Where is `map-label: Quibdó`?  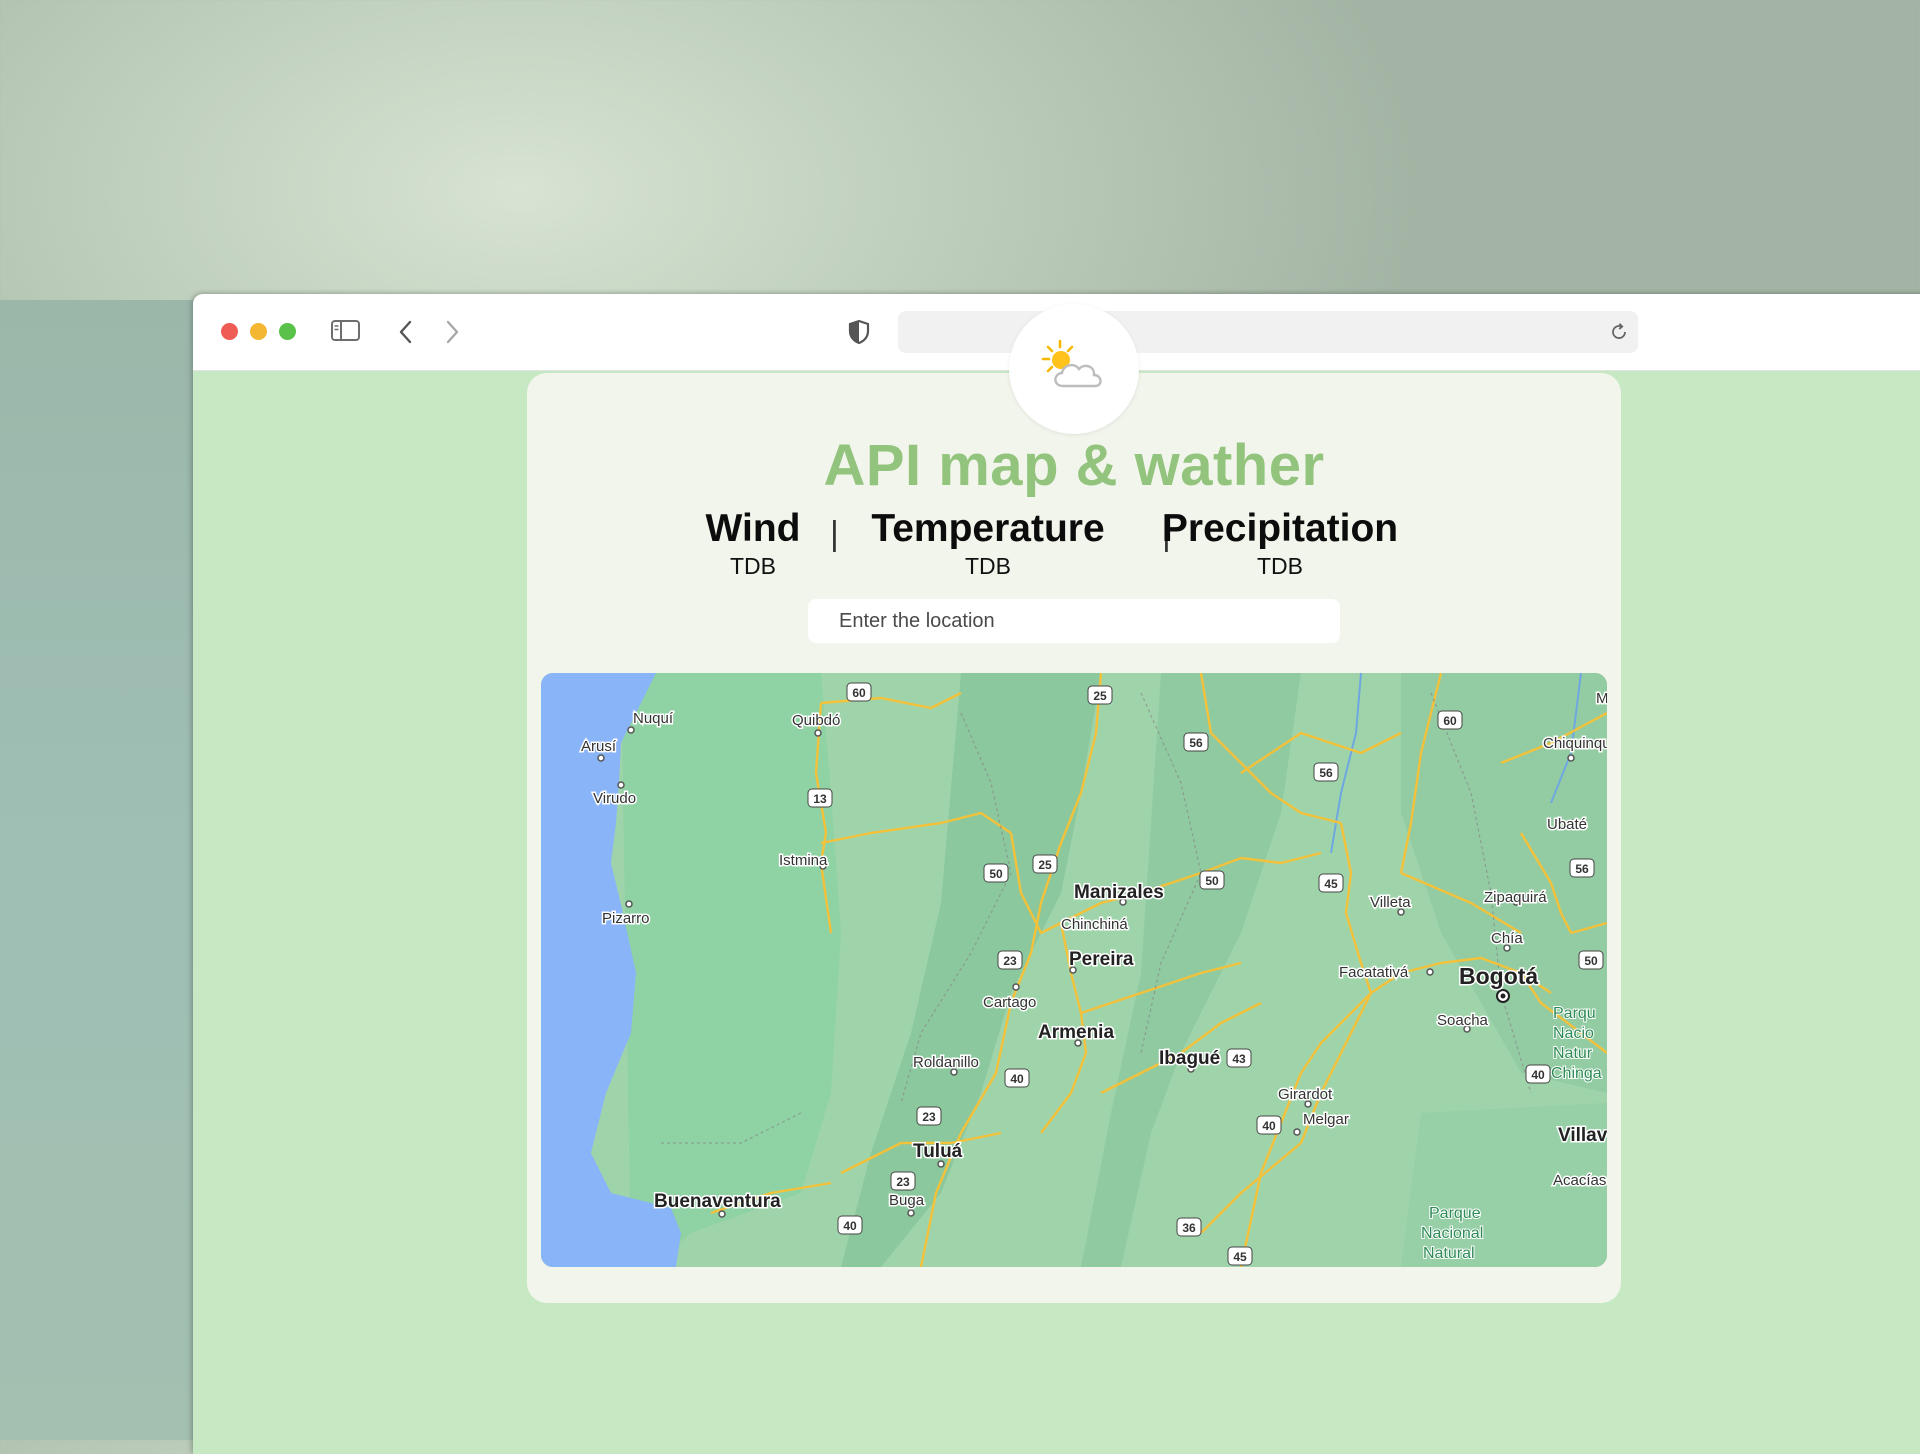 map-label: Quibdó is located at coordinates (816, 720).